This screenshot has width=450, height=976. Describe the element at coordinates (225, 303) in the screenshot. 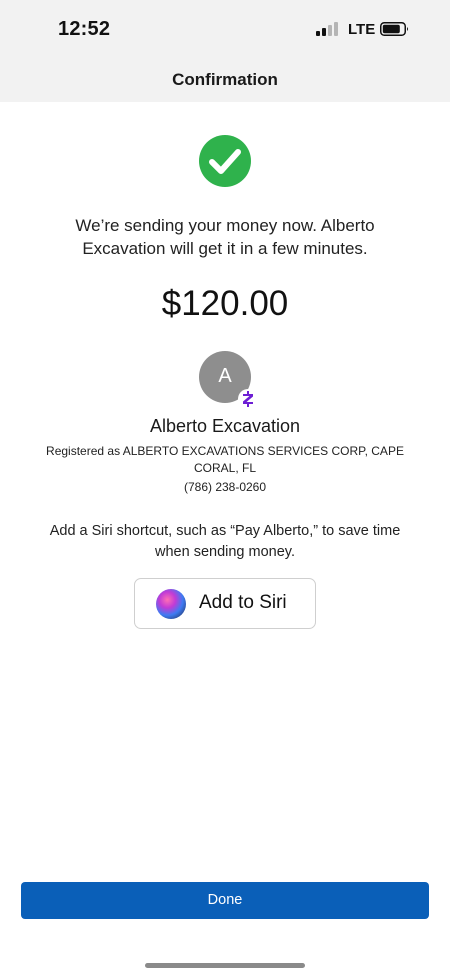

I see `payment-amount: $120.00` at that location.